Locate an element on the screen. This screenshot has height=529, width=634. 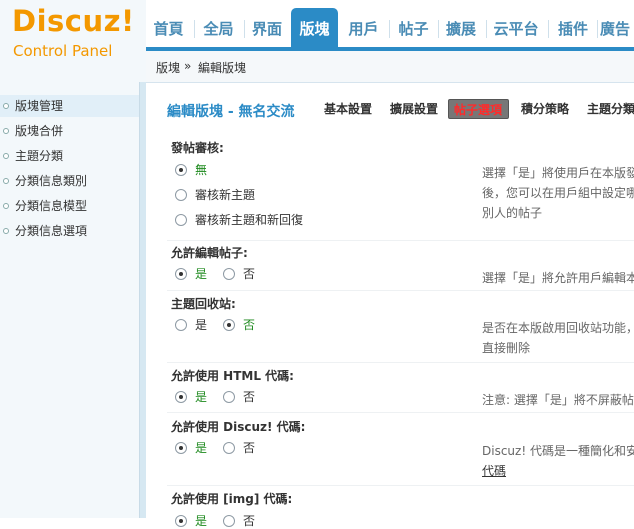
section-description: Discuz! 代碼是一種簡化和安 代碼 is located at coordinates (558, 461).